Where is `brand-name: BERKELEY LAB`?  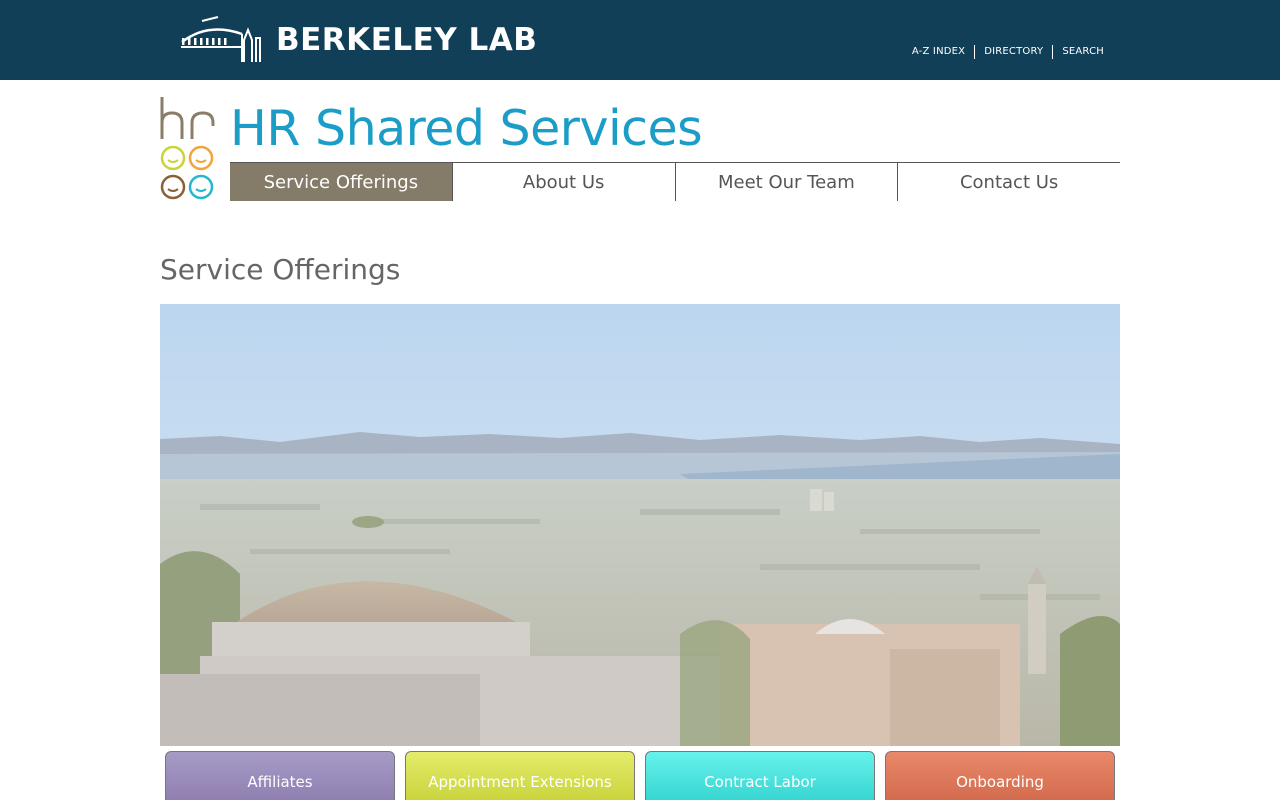 brand-name: BERKELEY LAB is located at coordinates (407, 40).